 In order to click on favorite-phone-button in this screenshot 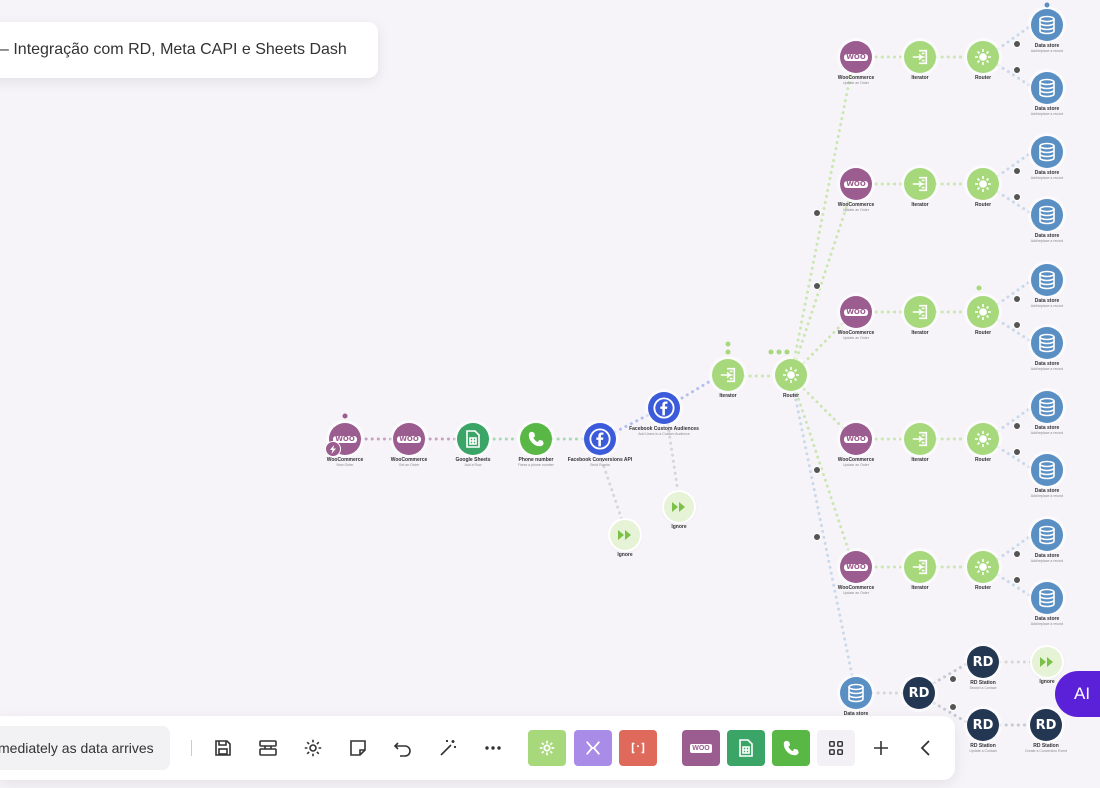, I will do `click(791, 748)`.